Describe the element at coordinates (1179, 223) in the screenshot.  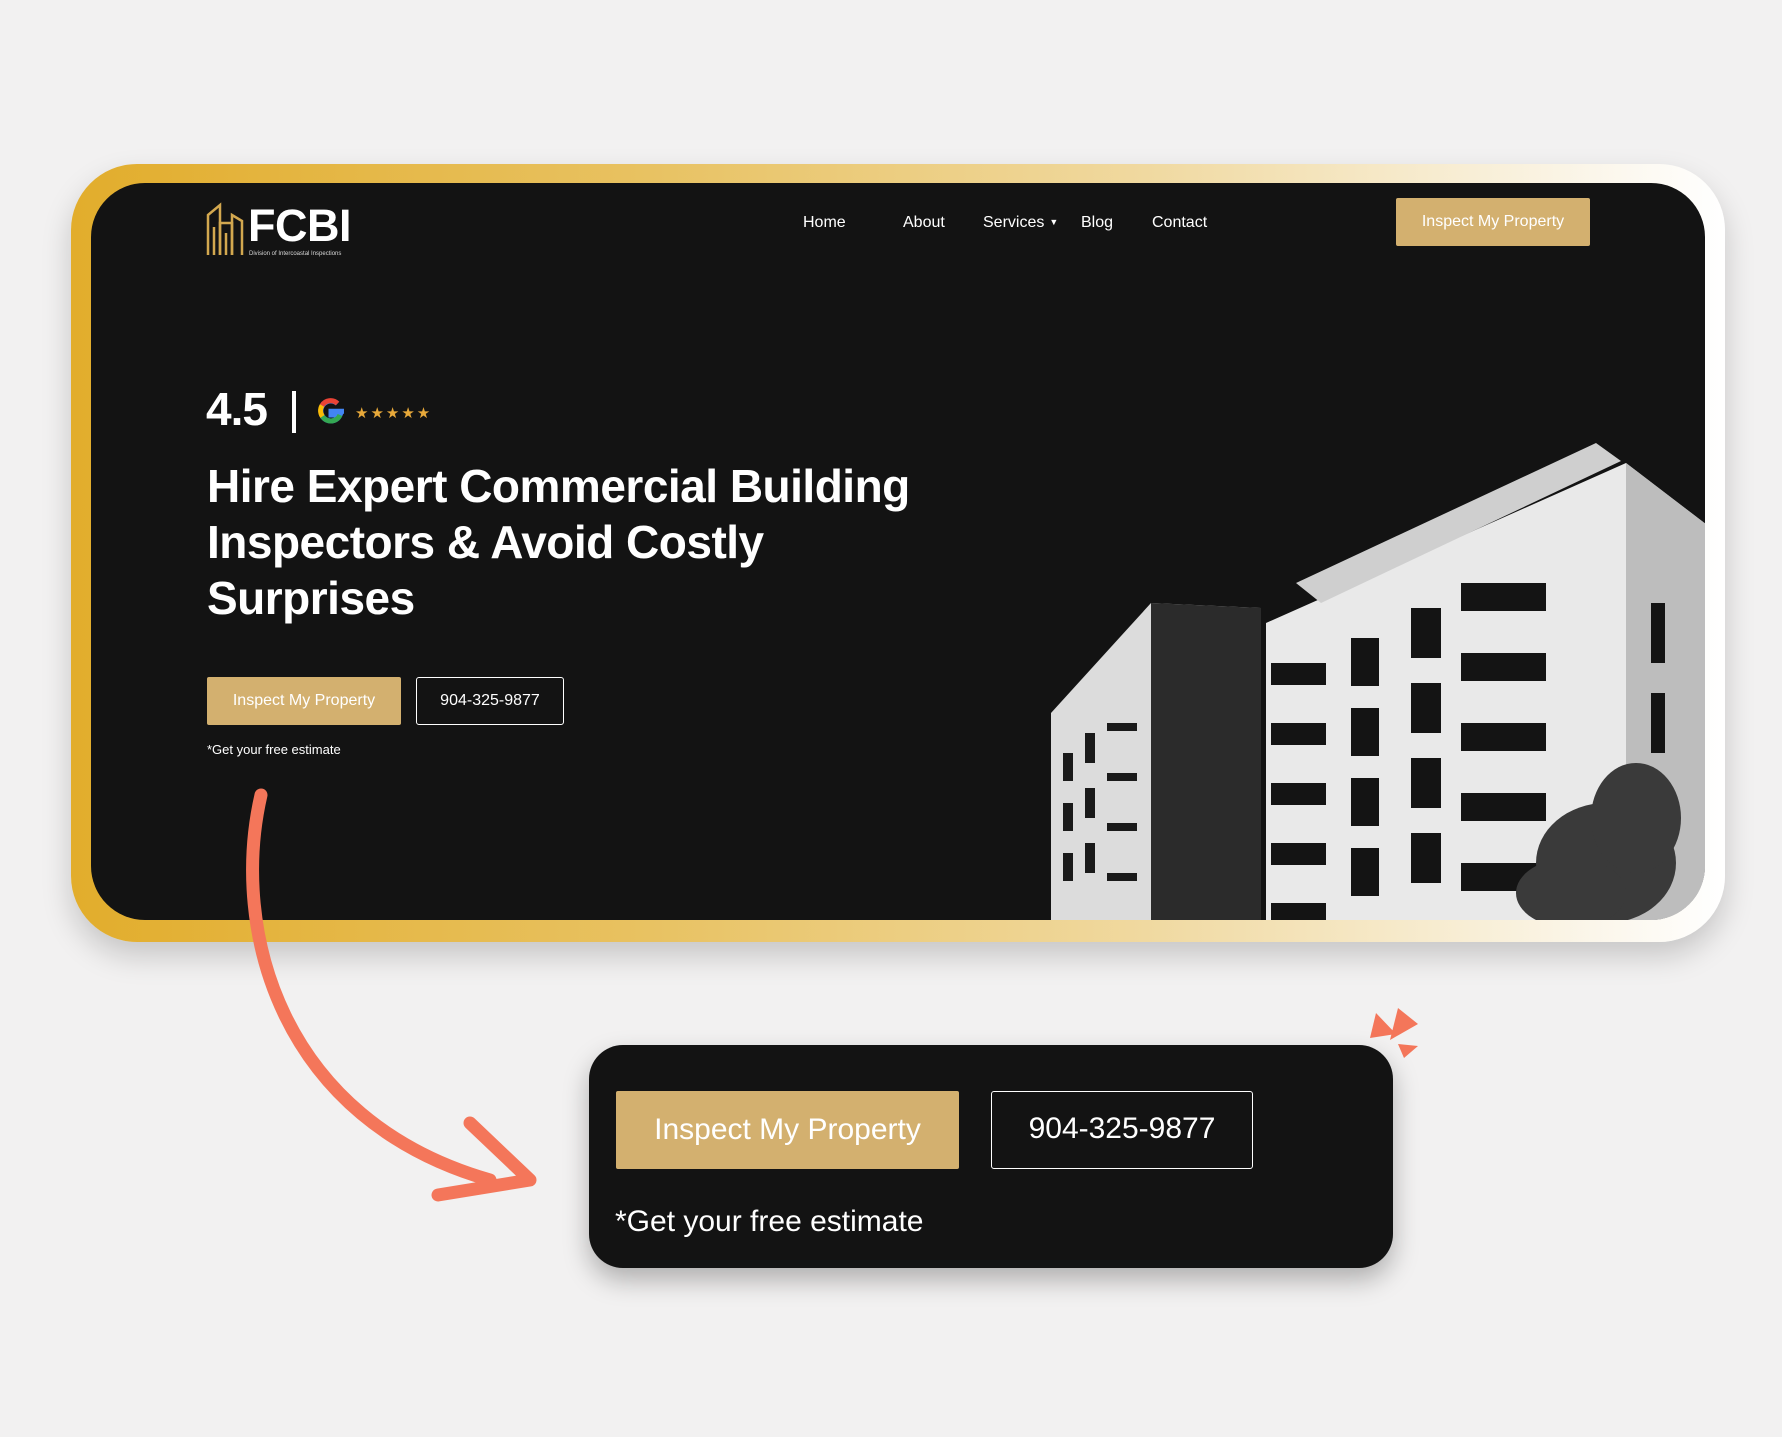
I see `nav-contact: Contact` at that location.